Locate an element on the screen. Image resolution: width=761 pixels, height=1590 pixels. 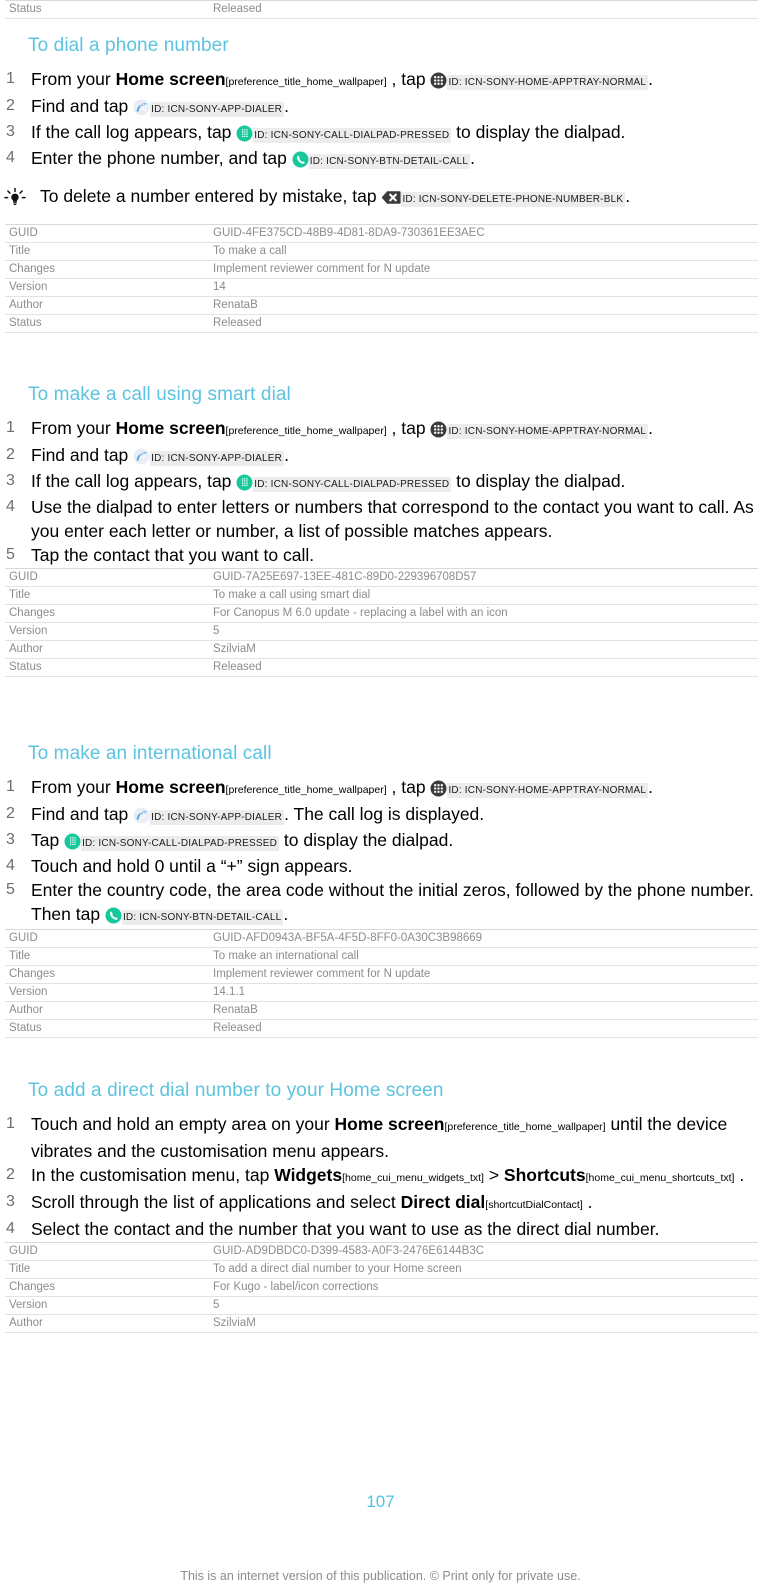
table-row: Version 14.1.1 is located at coordinates (381, 992).